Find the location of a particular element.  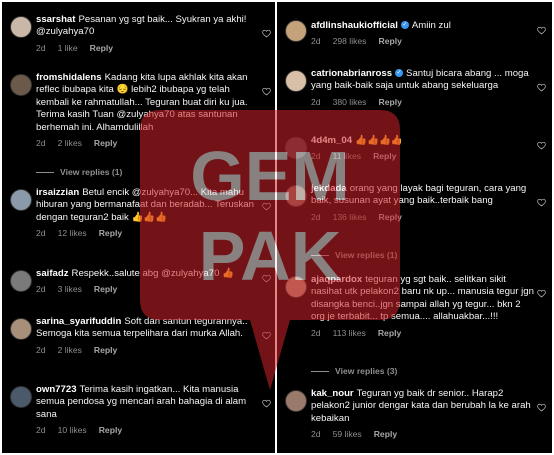

comment-username: ajaqpardox is located at coordinates (336, 279).